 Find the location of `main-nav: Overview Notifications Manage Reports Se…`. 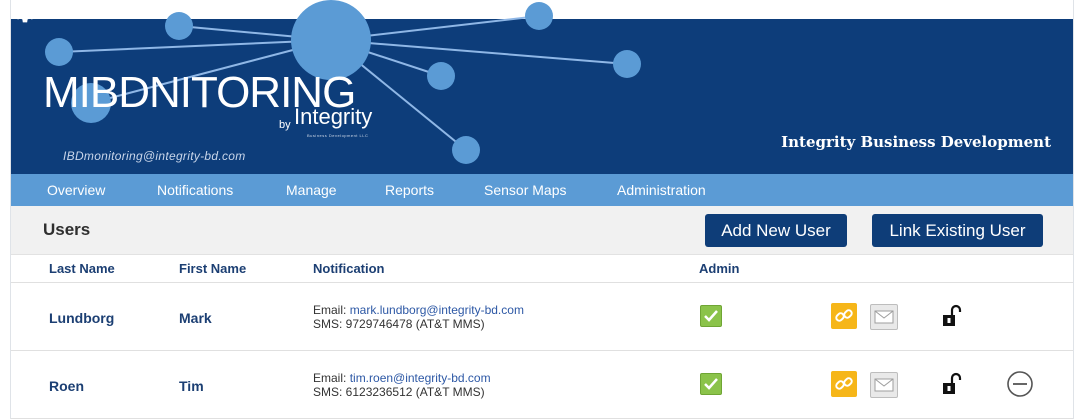

main-nav: Overview Notifications Manage Reports Se… is located at coordinates (542, 190).